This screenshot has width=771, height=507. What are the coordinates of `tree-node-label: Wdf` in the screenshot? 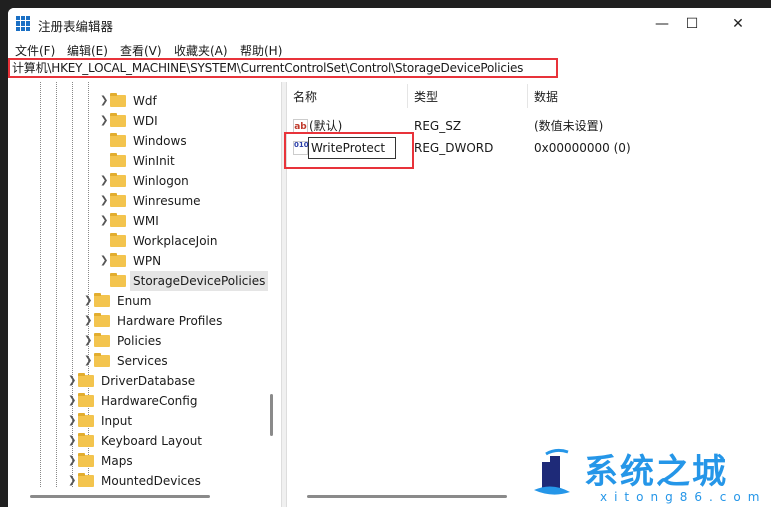 It's located at (145, 101).